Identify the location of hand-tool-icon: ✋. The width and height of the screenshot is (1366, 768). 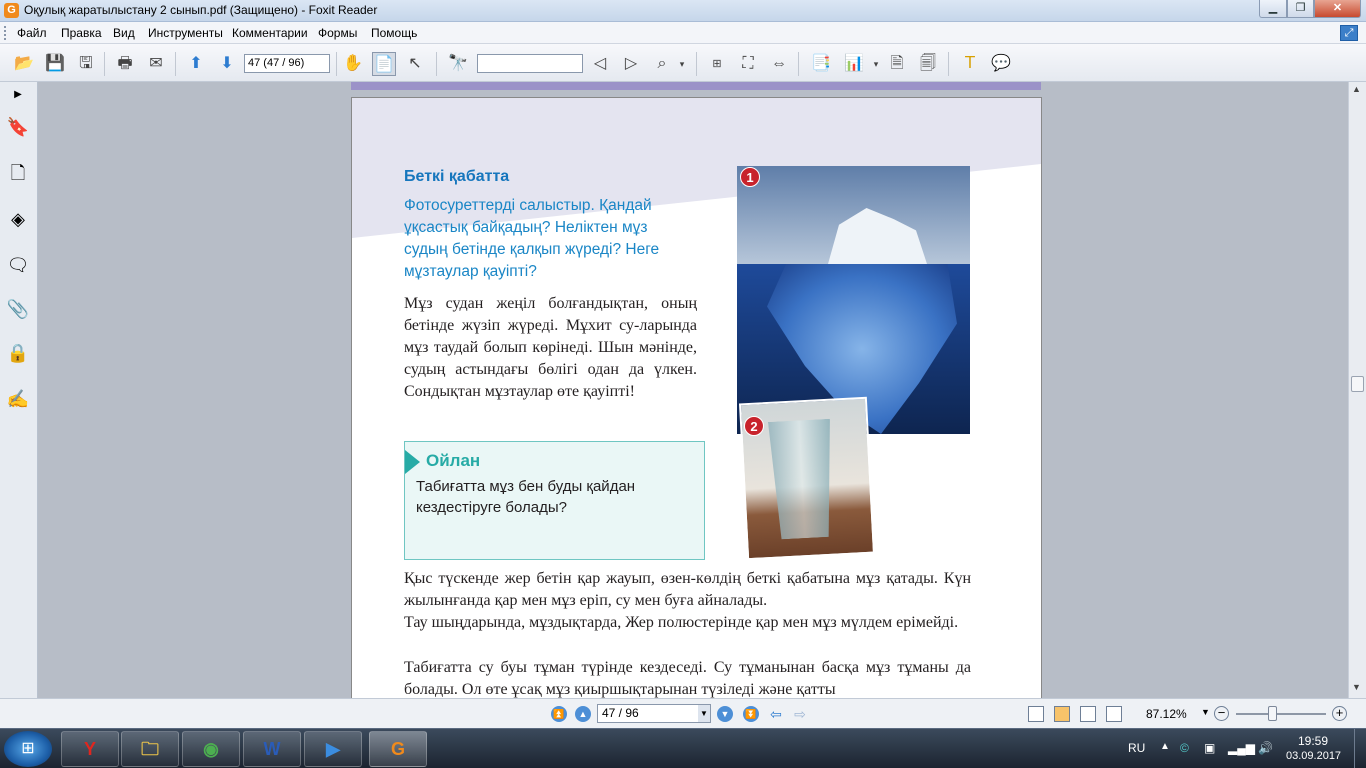
(353, 64).